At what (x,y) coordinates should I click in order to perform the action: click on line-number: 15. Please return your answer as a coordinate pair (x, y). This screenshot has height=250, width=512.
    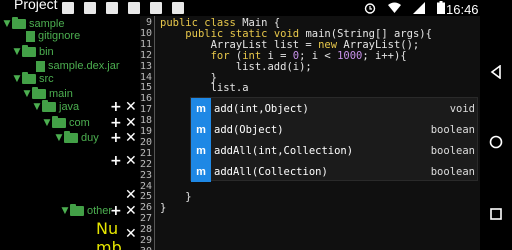
    Looking at the image, I should click on (146, 88).